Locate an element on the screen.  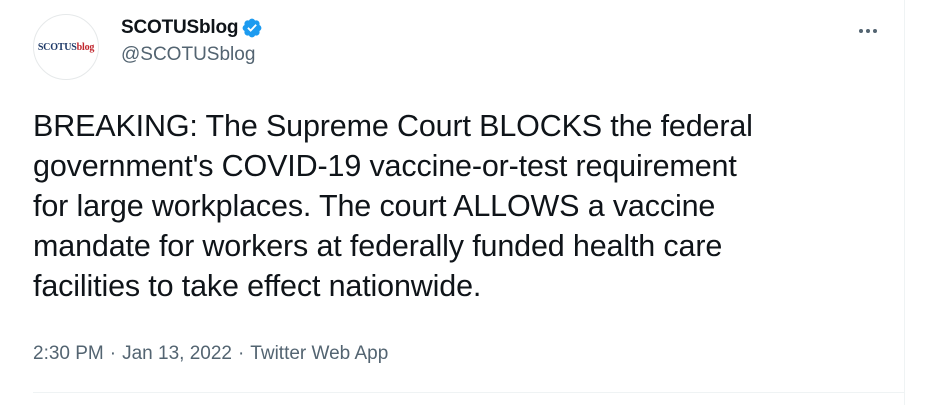
tweet-meta-row: 2:30 PM · Jan 13, 2022 · Twitter Web App is located at coordinates (210, 354).